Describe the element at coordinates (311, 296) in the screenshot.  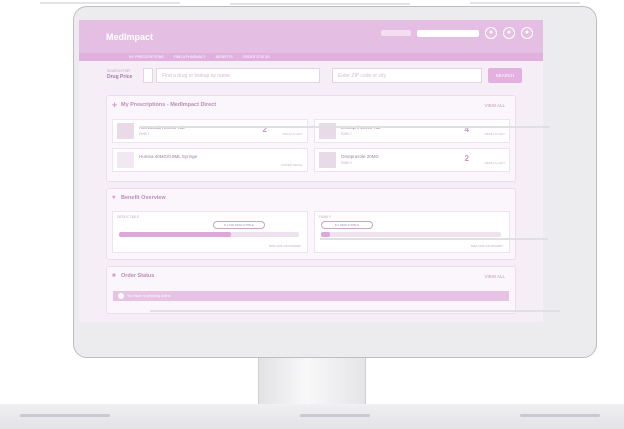
I see `order-status-banner: You have no pending orders` at that location.